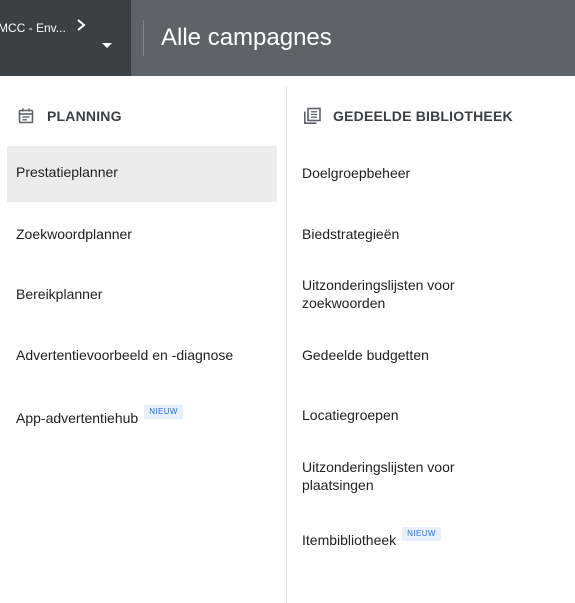 The height and width of the screenshot is (603, 575). What do you see at coordinates (67, 172) in the screenshot?
I see `nav-item-label: Prestatieplanner` at bounding box center [67, 172].